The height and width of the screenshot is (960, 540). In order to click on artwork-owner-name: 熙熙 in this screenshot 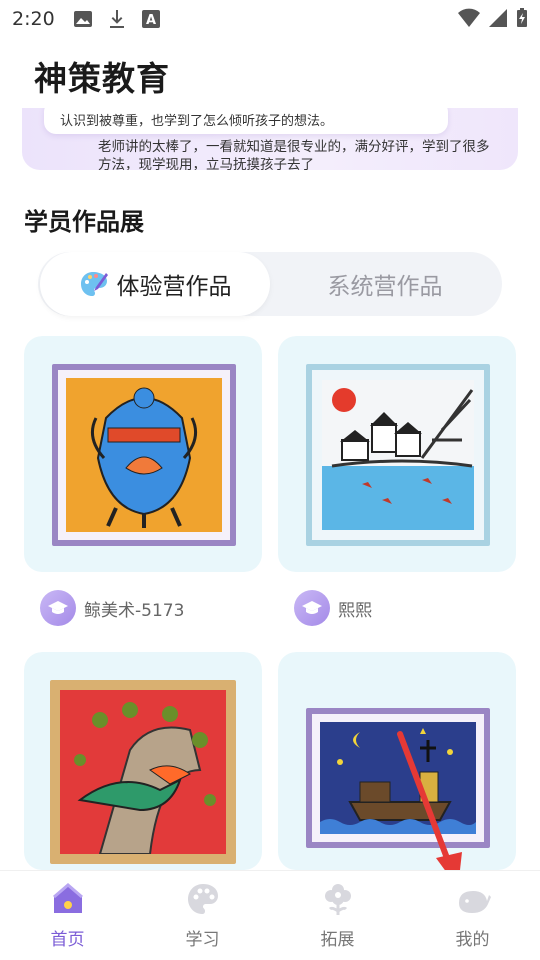, I will do `click(355, 610)`.